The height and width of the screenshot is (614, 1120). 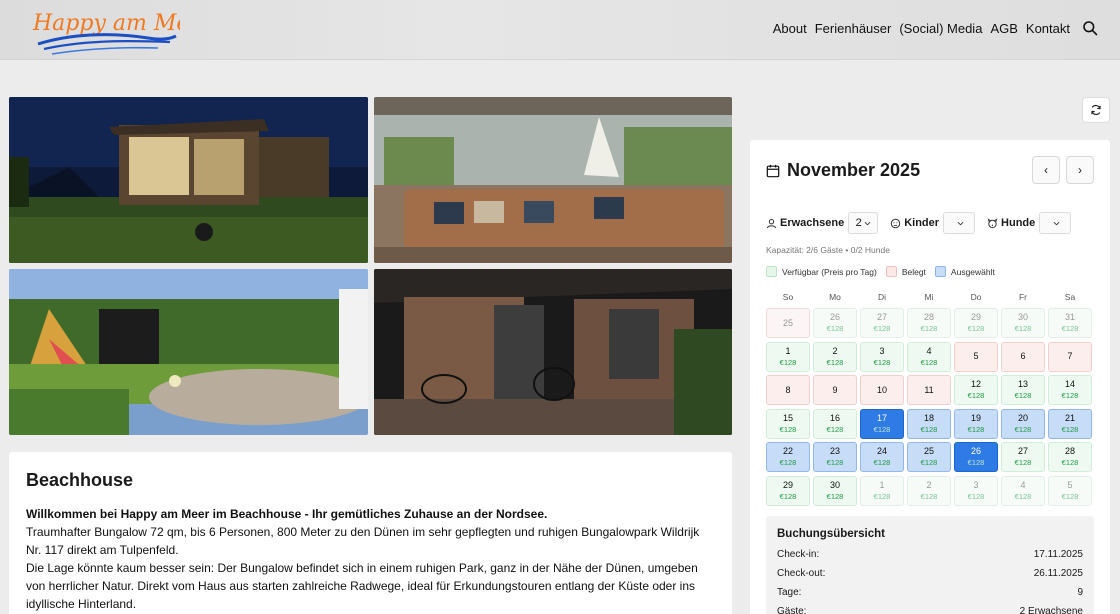 What do you see at coordinates (929, 457) in the screenshot?
I see `calendar-day: 25 €128` at bounding box center [929, 457].